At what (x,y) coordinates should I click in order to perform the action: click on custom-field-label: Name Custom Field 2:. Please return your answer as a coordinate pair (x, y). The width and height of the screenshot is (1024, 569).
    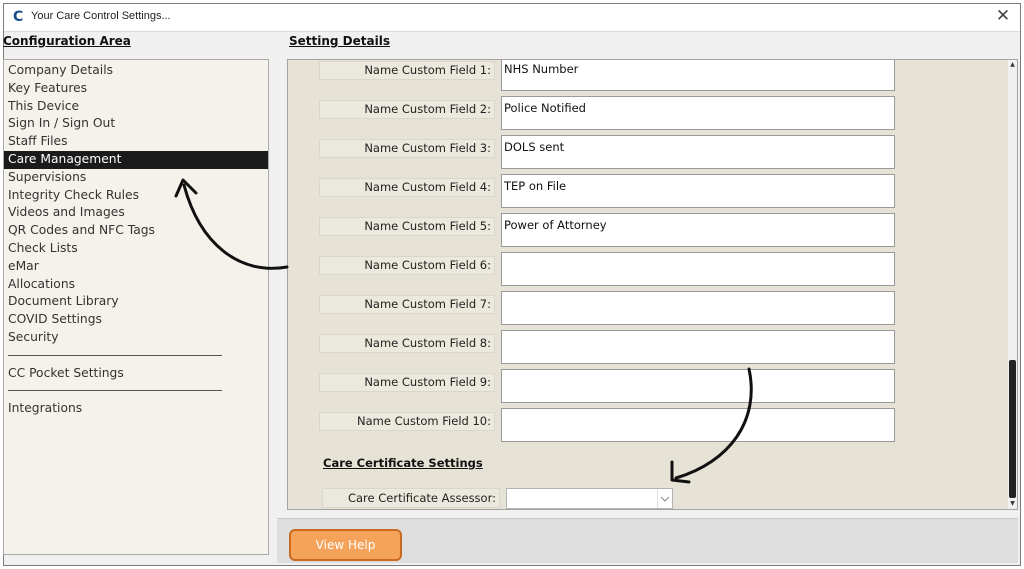
    Looking at the image, I should click on (407, 109).